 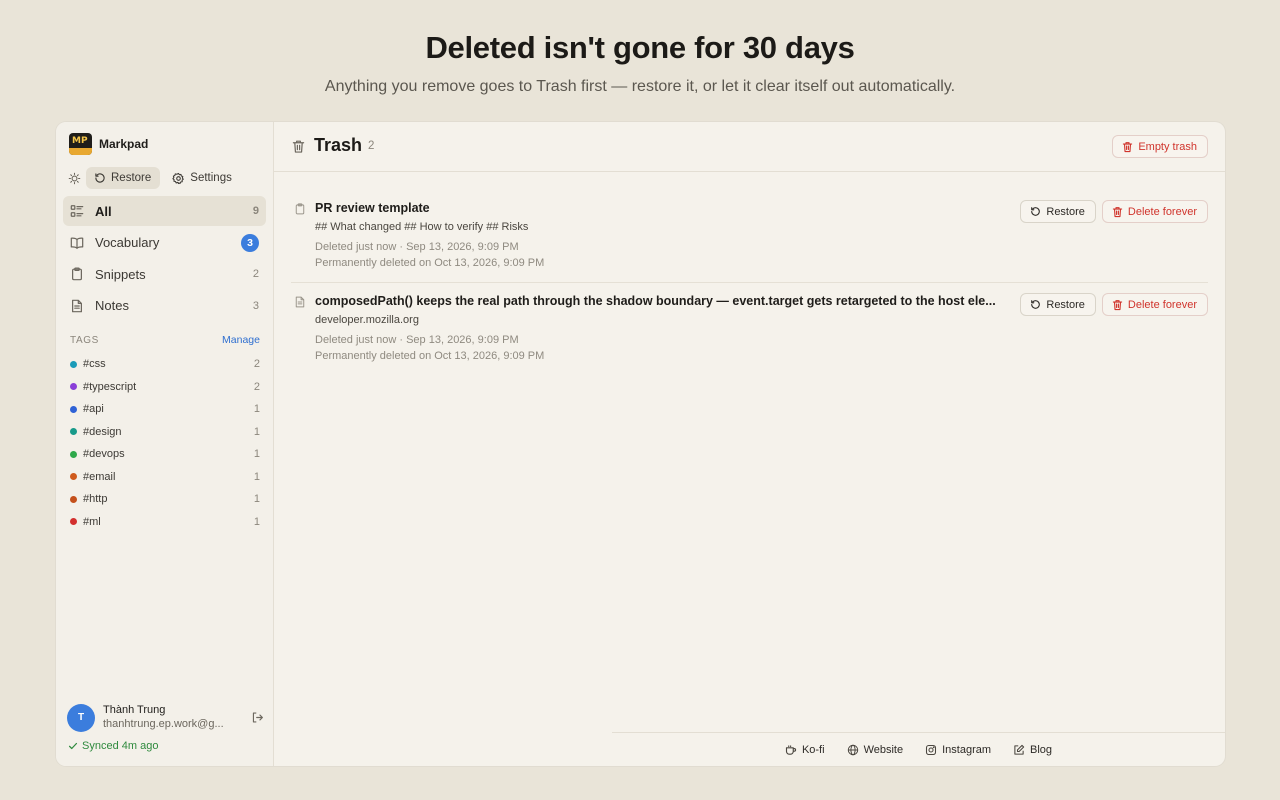 What do you see at coordinates (791, 750) in the screenshot?
I see `coffee-cup-icon` at bounding box center [791, 750].